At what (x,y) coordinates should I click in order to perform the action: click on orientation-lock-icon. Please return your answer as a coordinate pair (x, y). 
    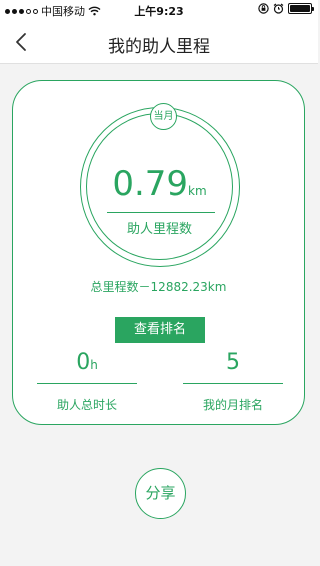
    Looking at the image, I should click on (263, 8).